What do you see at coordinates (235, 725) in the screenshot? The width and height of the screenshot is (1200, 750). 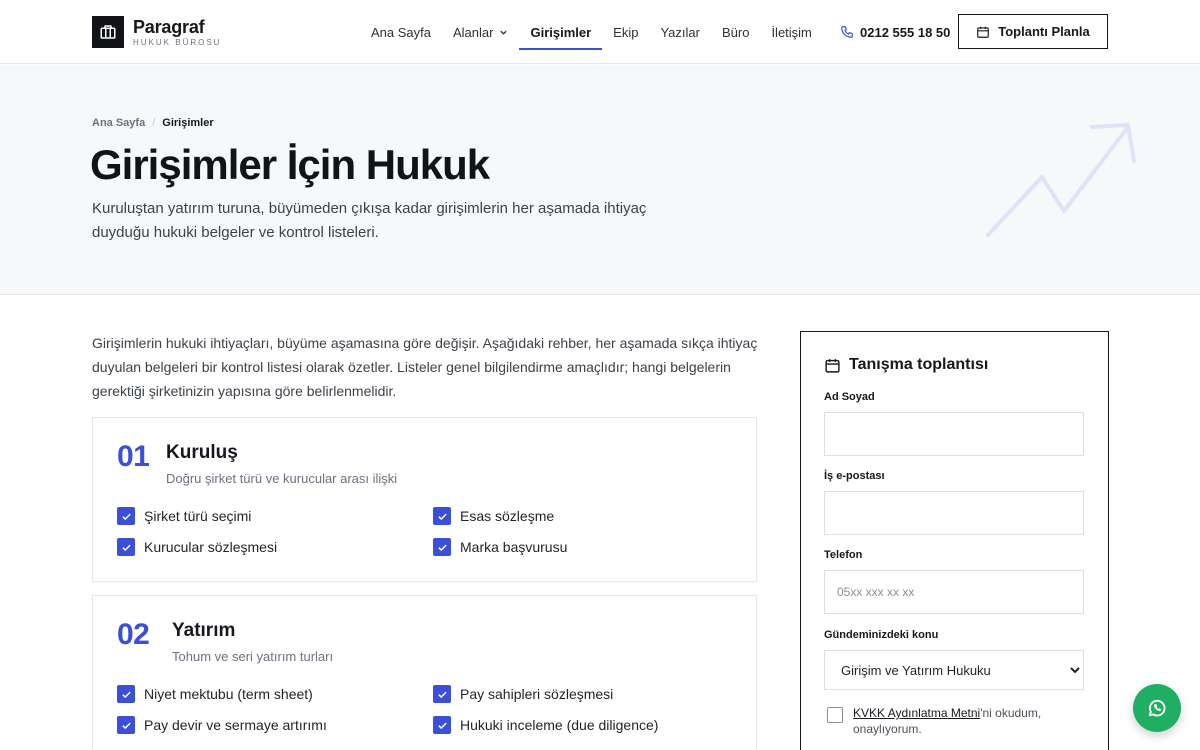 I see `checklist-label: Pay devir ve sermaye artırımı` at bounding box center [235, 725].